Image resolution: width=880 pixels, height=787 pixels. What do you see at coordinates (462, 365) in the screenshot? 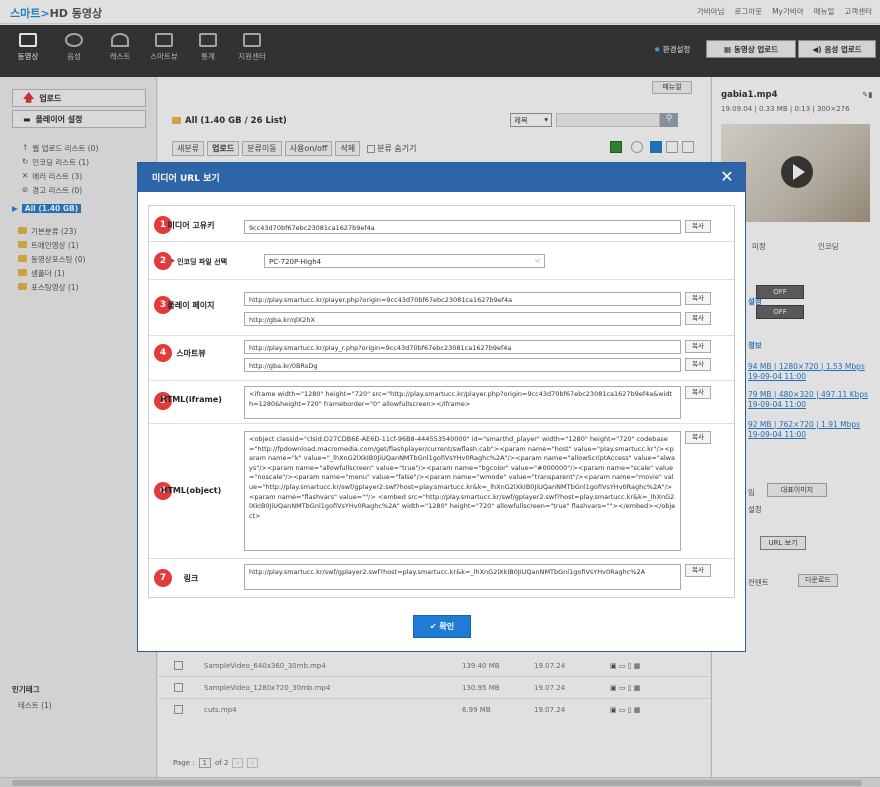
I see `smartview-short-url: http://gba.kr/0BRsDg` at bounding box center [462, 365].